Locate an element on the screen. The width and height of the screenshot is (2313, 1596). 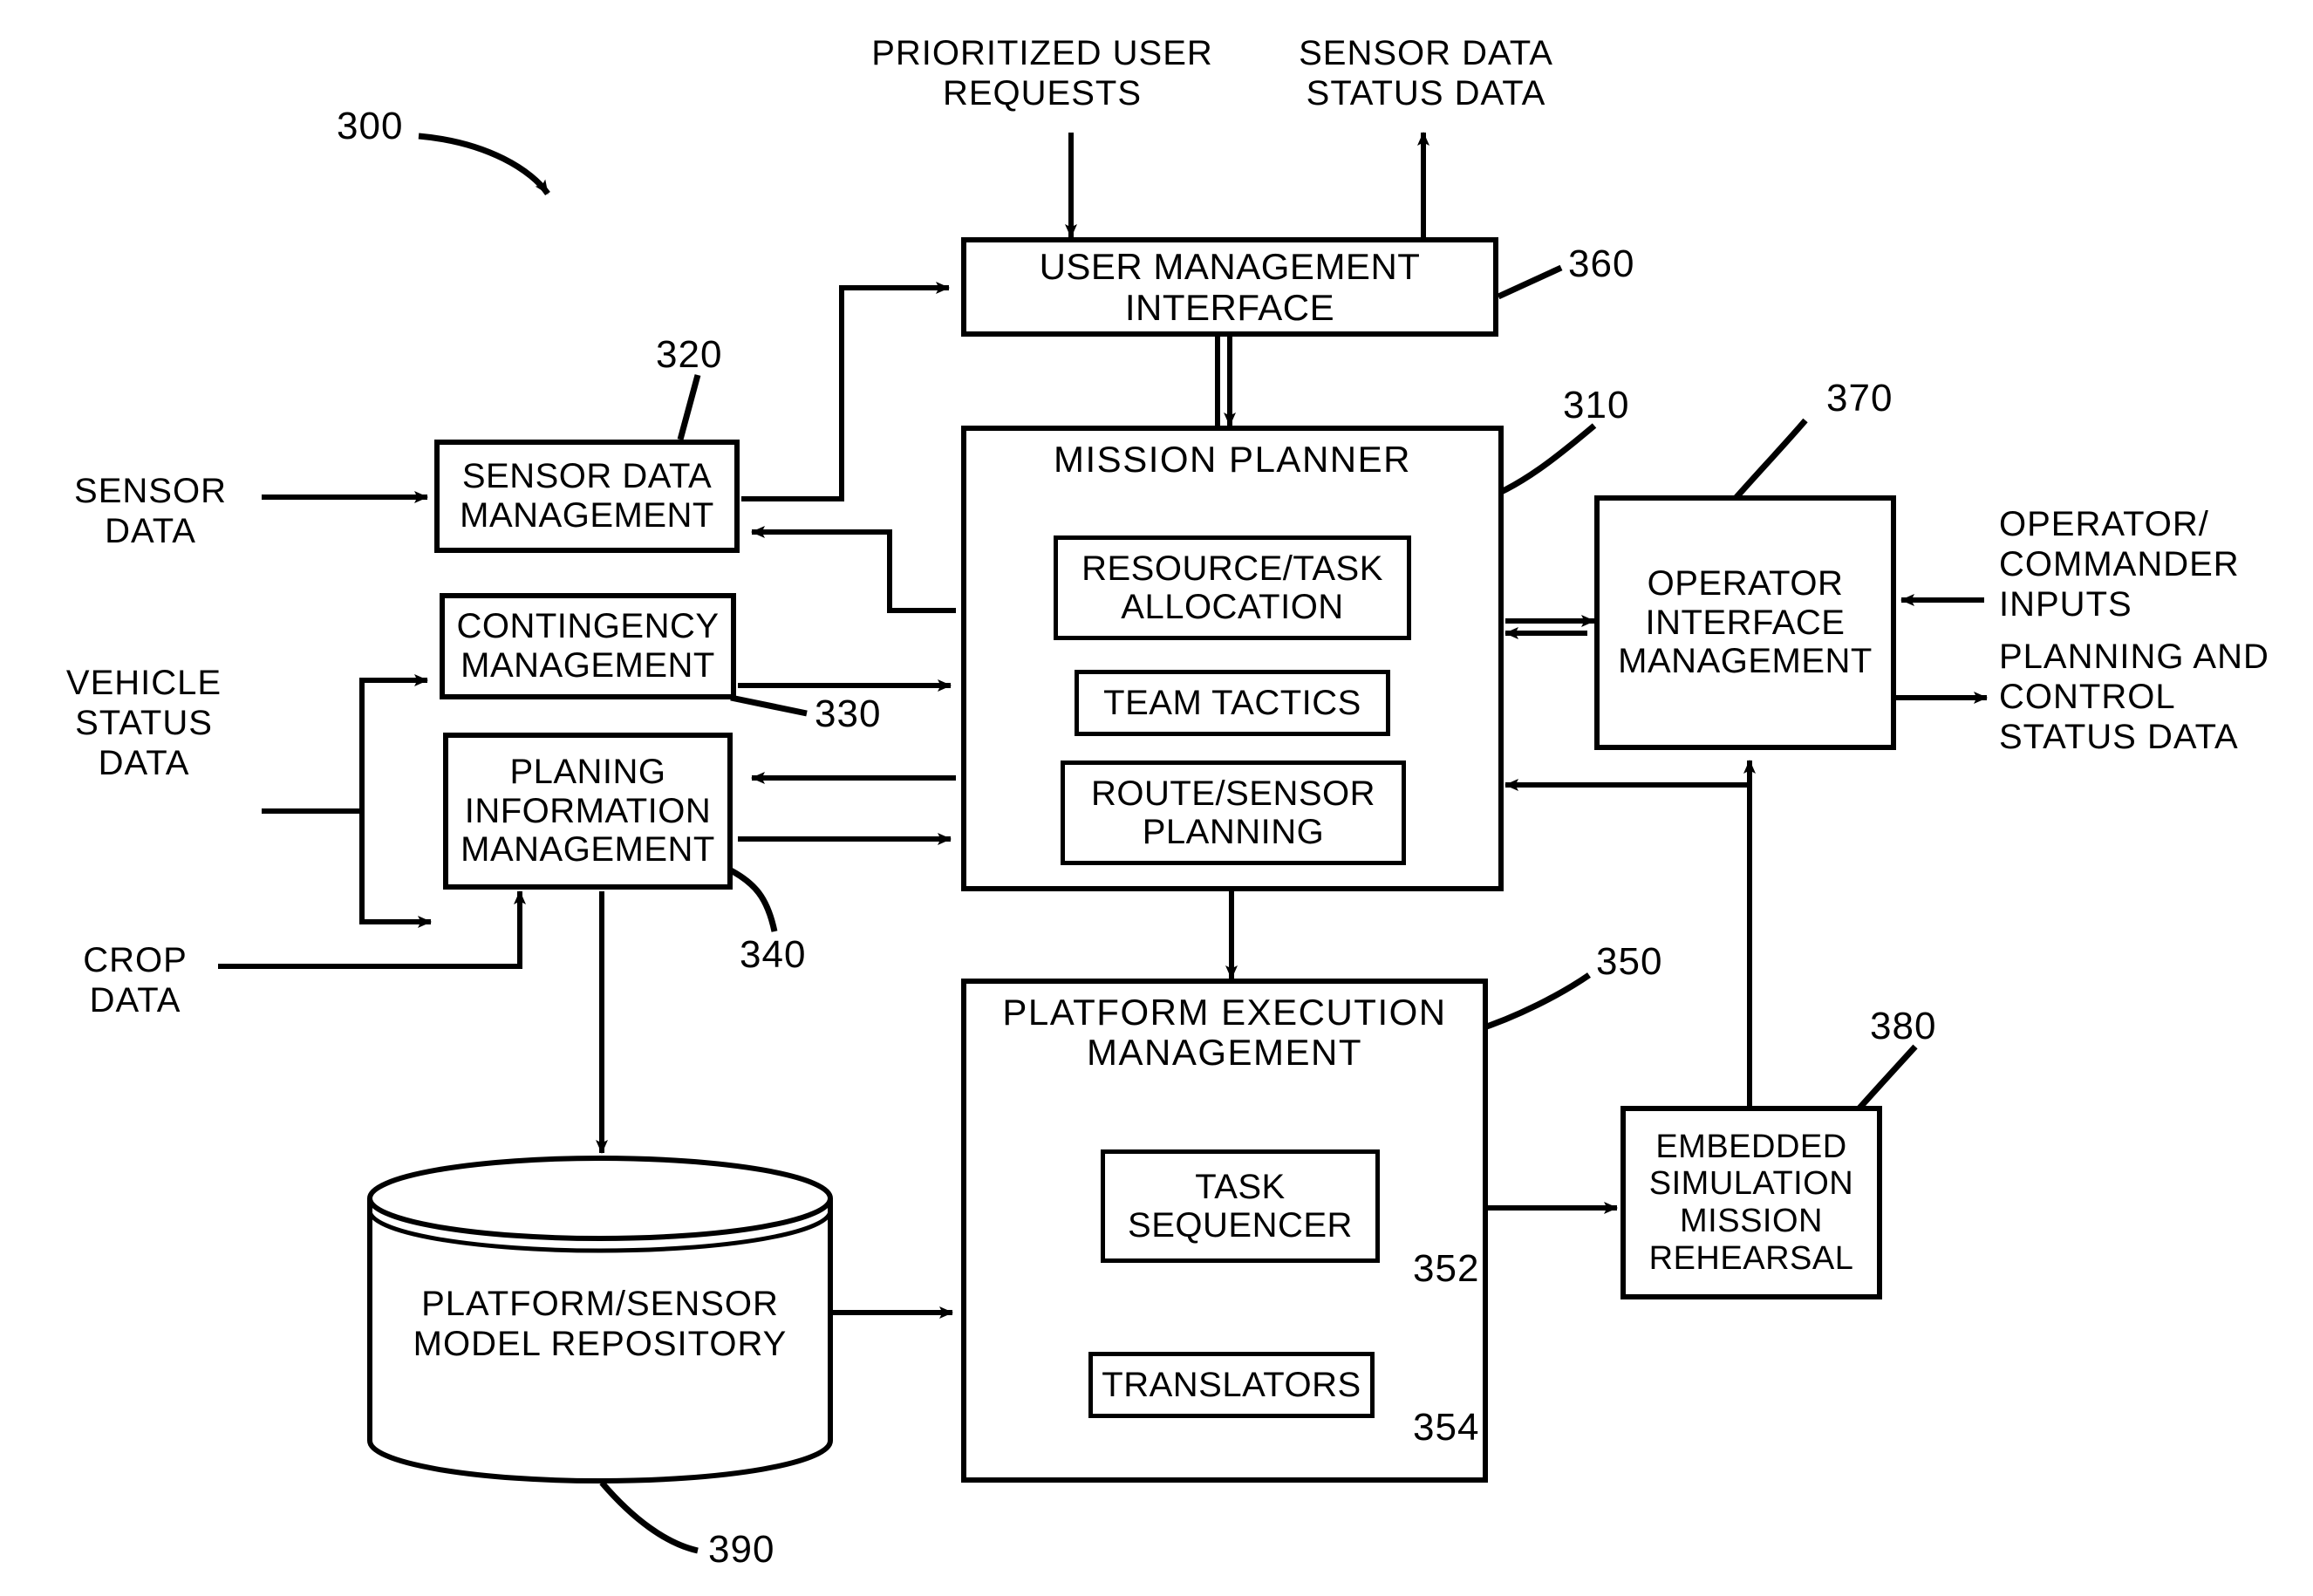
block-route-sensor-planning: ROUTE/SENSOR PLANNING is located at coordinates (1233, 813).